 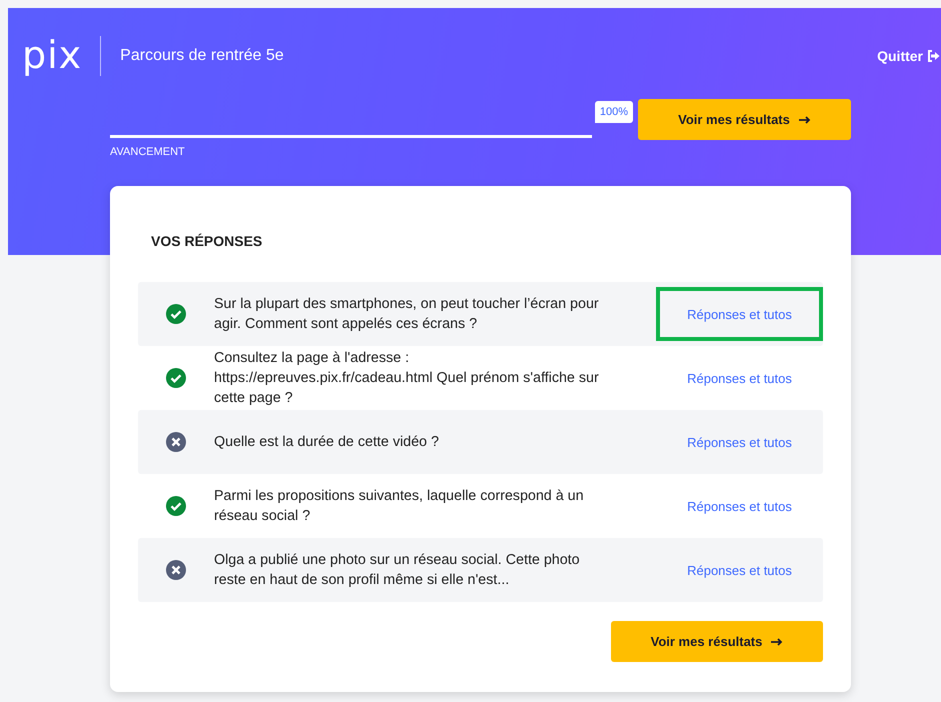 I want to click on progress-label: AVANCEMENT, so click(x=148, y=152).